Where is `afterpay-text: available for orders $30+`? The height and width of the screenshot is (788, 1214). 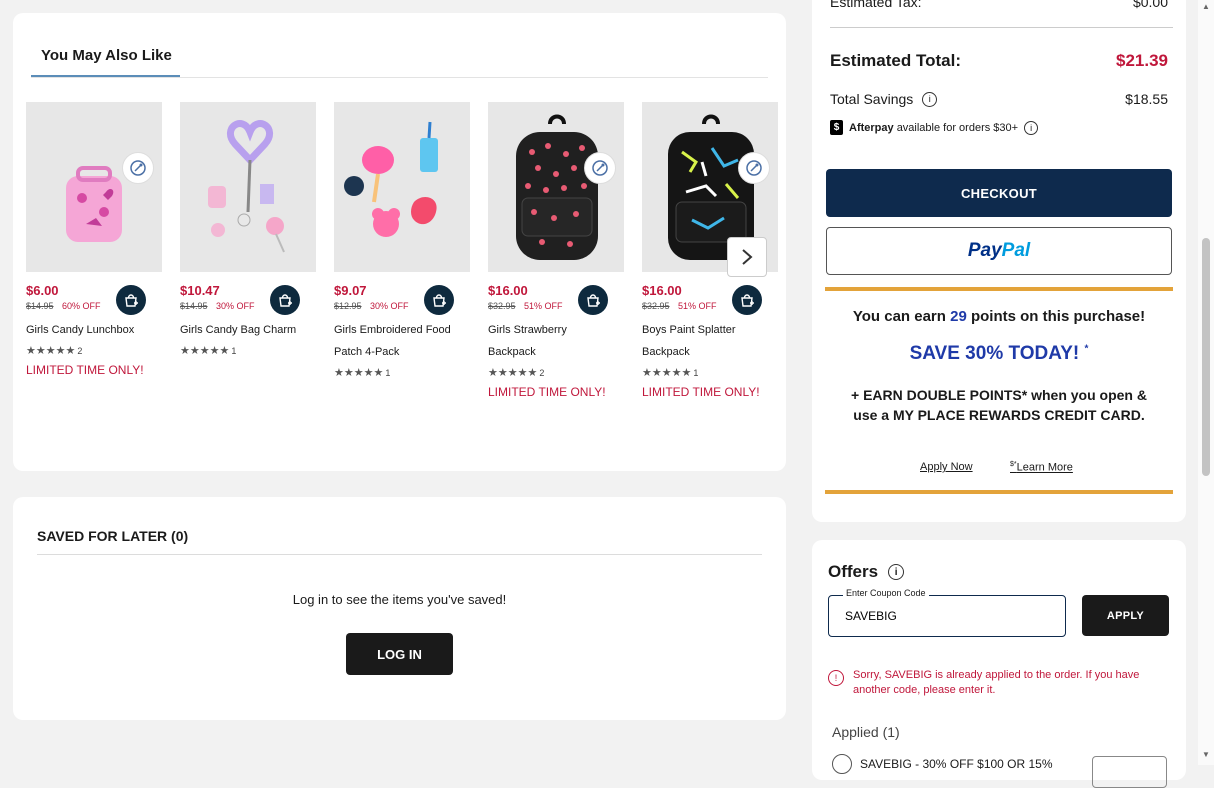
afterpay-text: available for orders $30+ is located at coordinates (957, 127).